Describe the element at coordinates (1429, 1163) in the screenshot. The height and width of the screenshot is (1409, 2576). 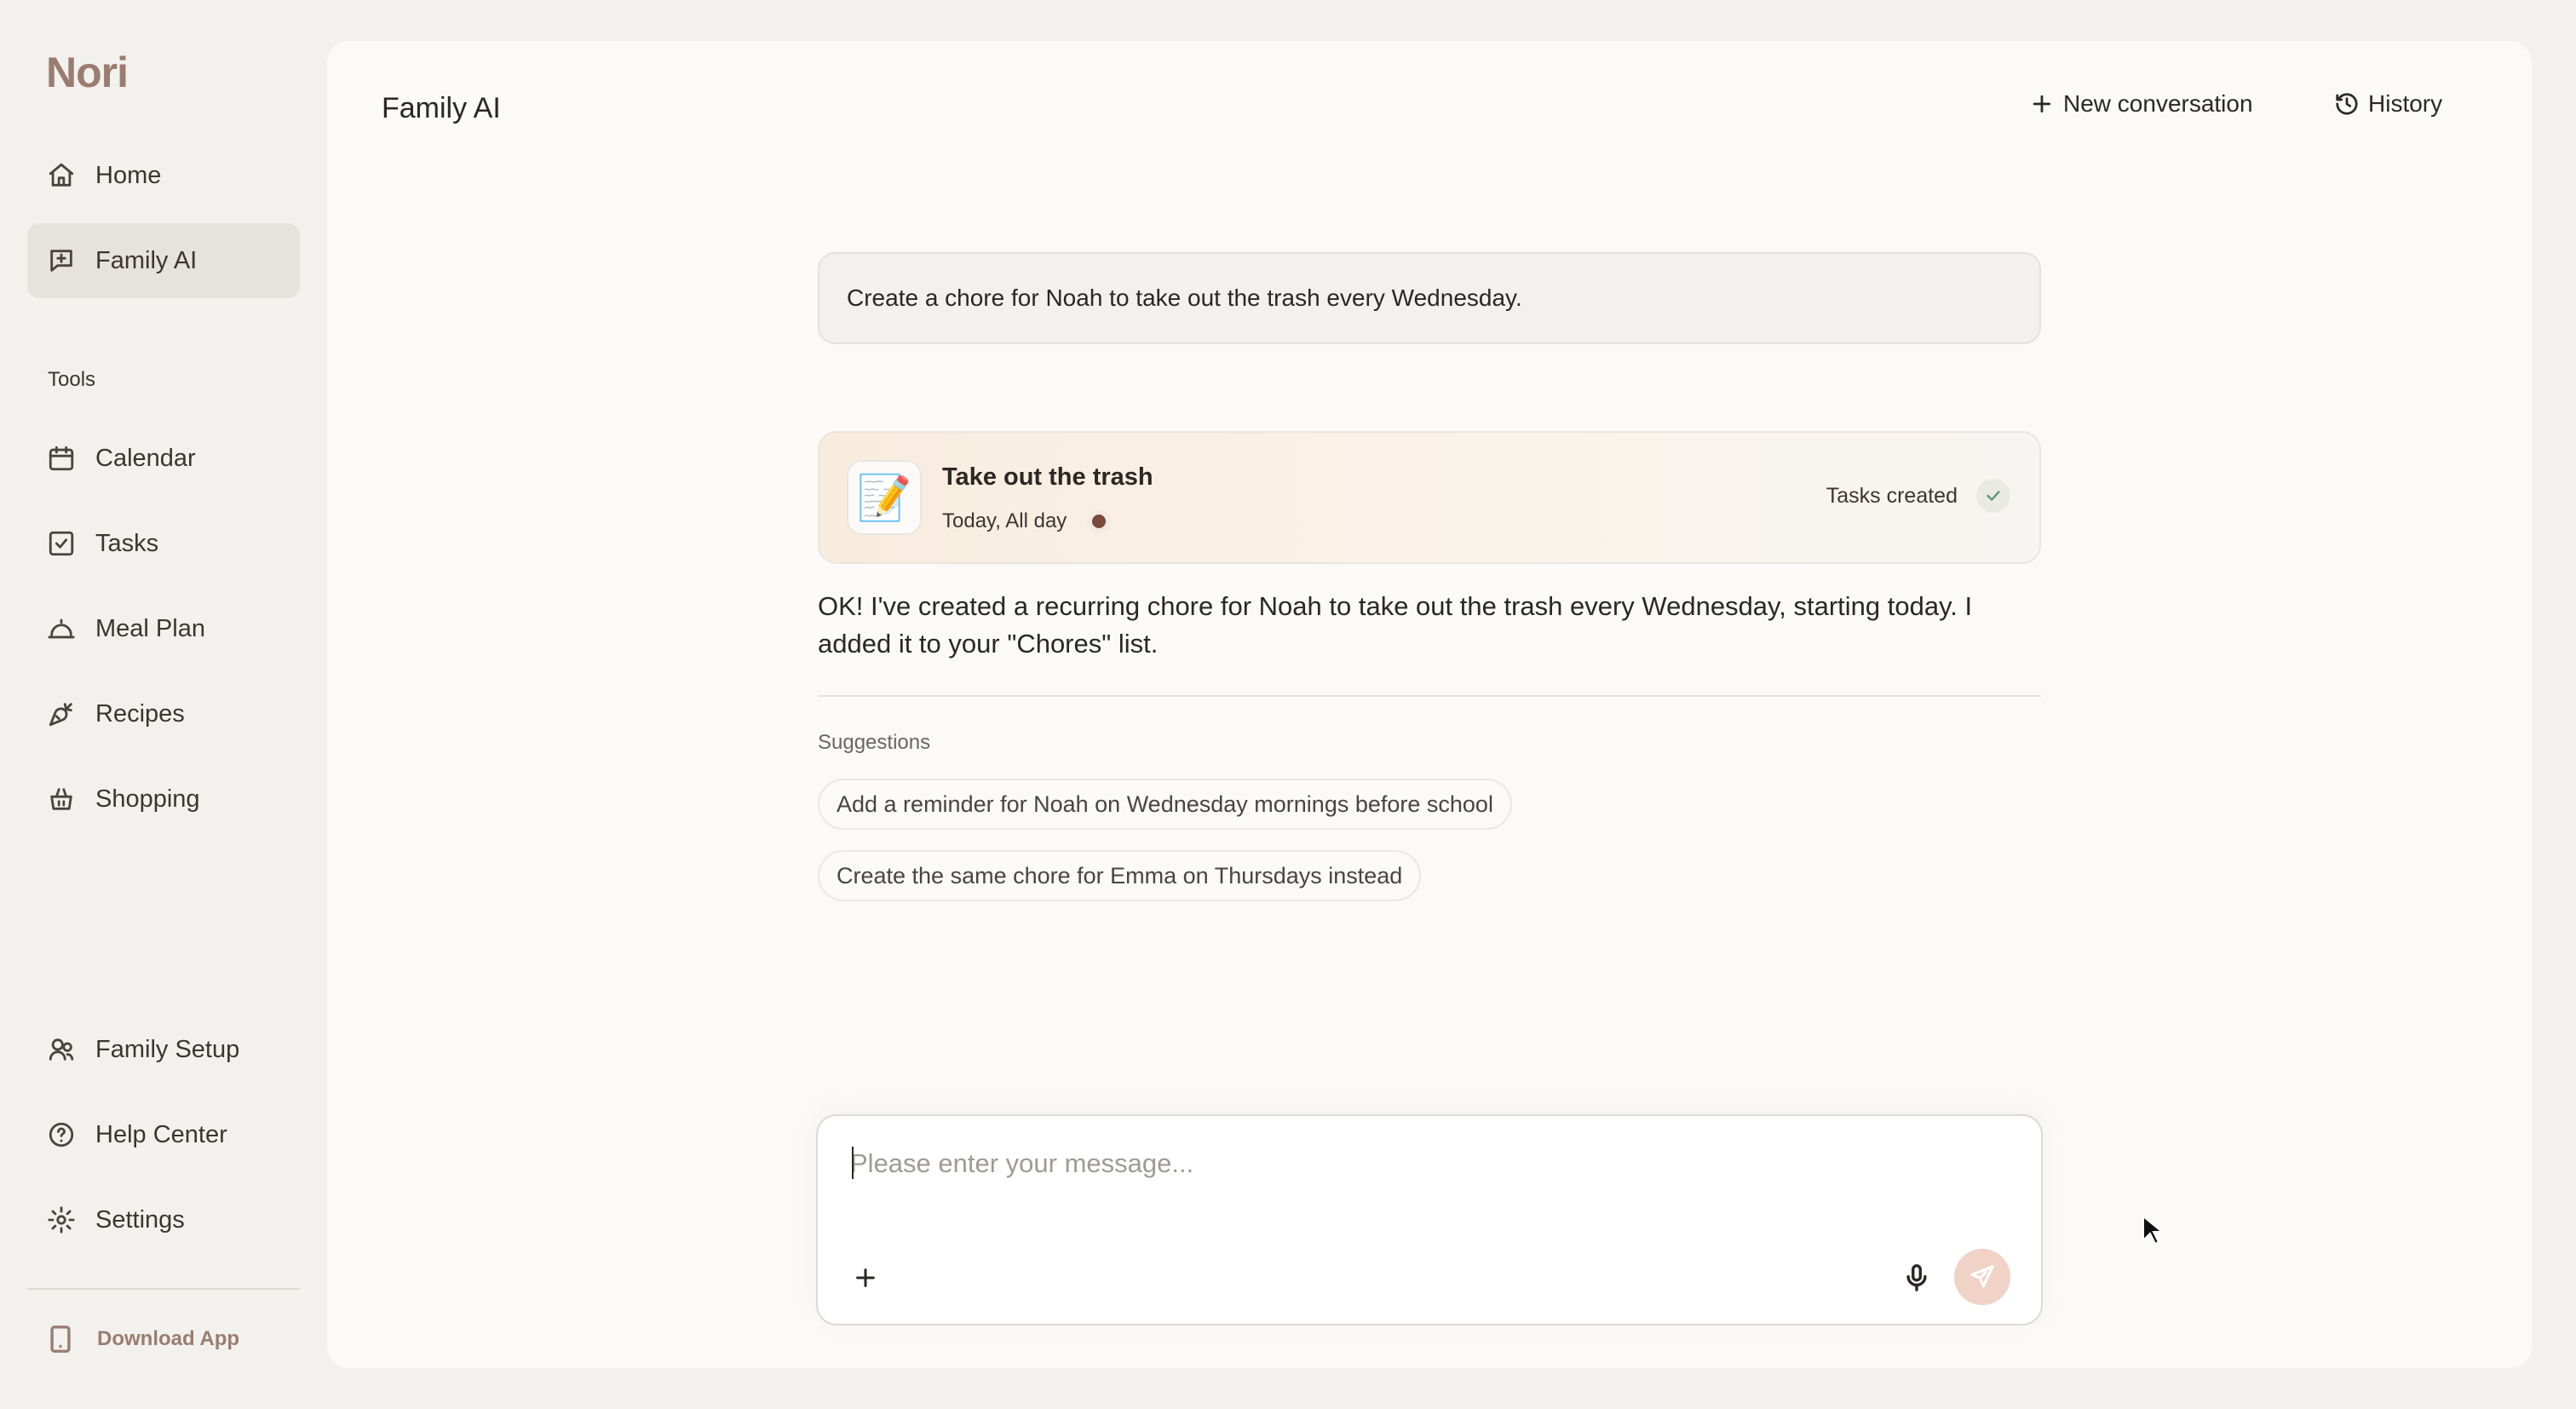
I see `message-input` at that location.